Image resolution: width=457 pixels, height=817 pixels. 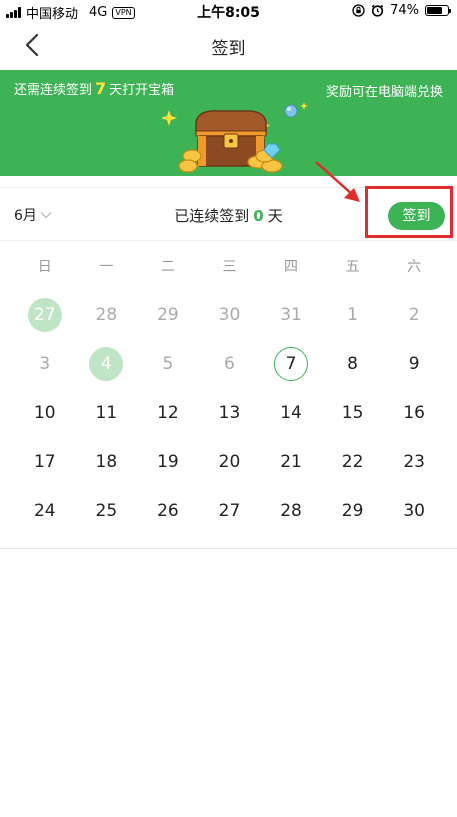 I want to click on calendar-day: 16, so click(x=414, y=412).